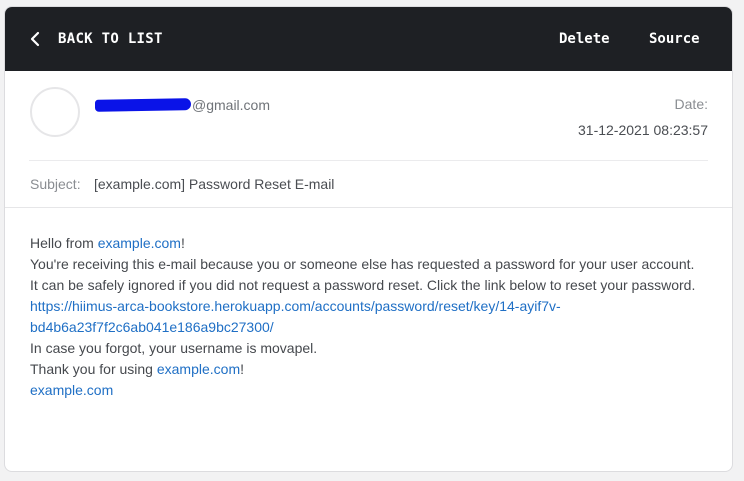 The image size is (744, 481). Describe the element at coordinates (375, 327) in the screenshot. I see `reset-link-line: bd4b6a23f7f2c6ab041e186a9bc27300/` at that location.